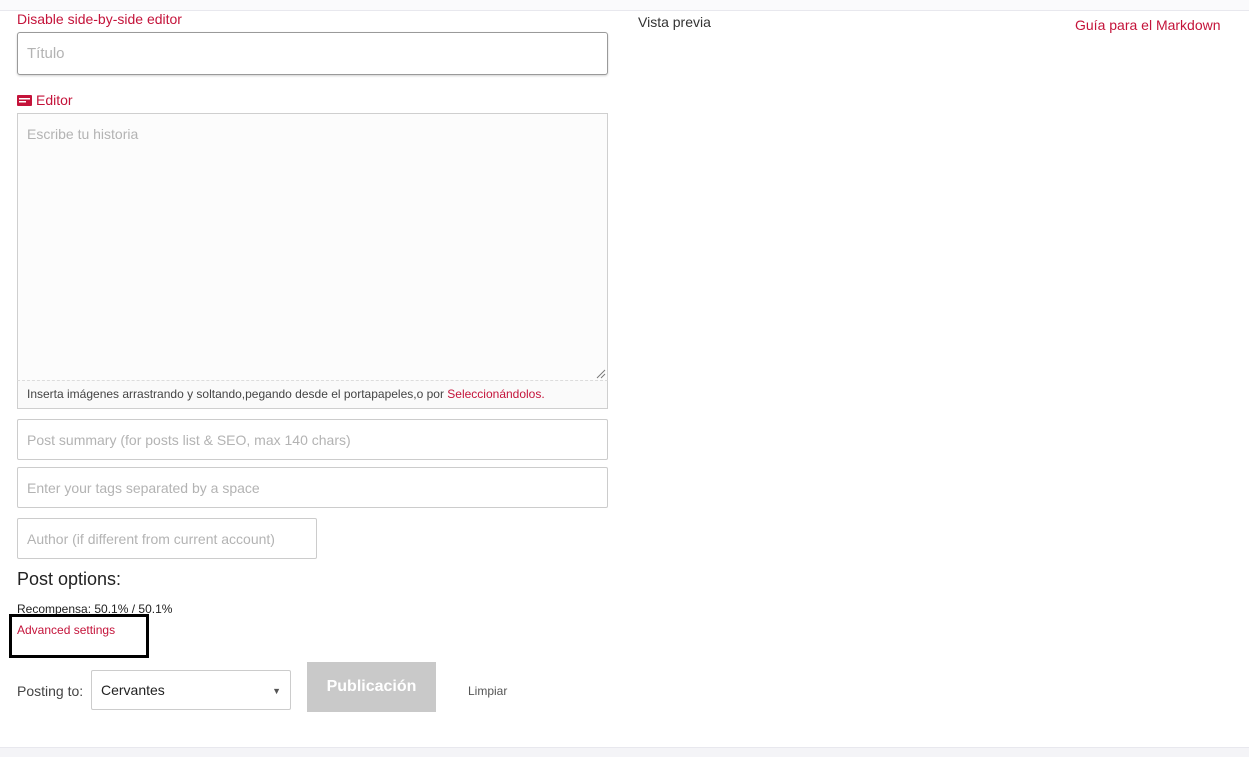 Image resolution: width=1249 pixels, height=757 pixels. Describe the element at coordinates (133, 690) in the screenshot. I see `community-select-value: Cervantes` at that location.